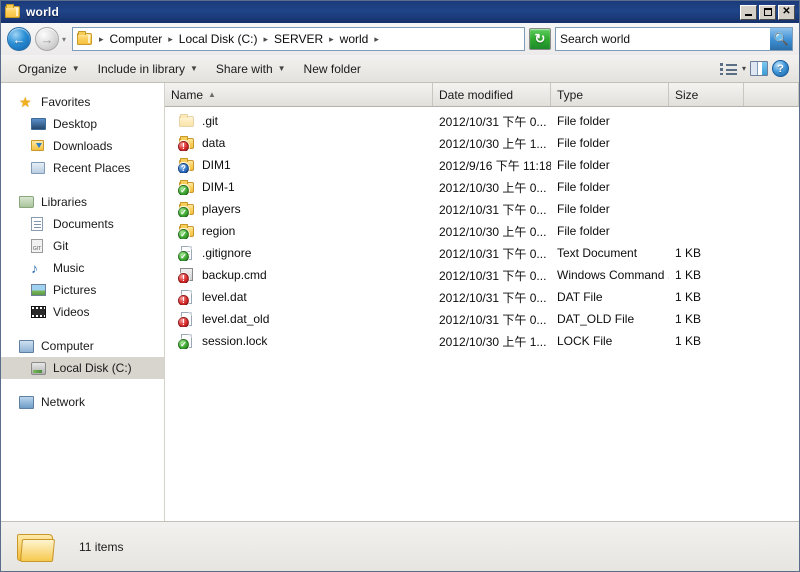  I want to click on minimize-button, so click(748, 12).